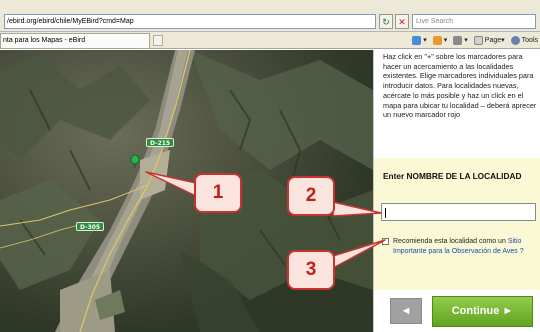 The image size is (540, 332). I want to click on search-input: Live Search, so click(474, 21).